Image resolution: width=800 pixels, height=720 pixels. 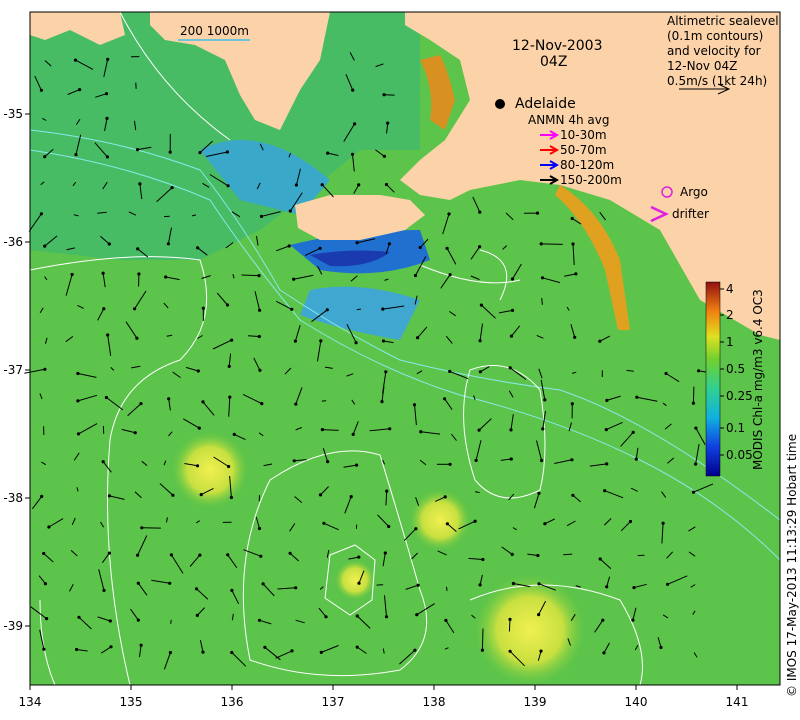 What do you see at coordinates (737, 702) in the screenshot?
I see `x-tick-label: 141` at bounding box center [737, 702].